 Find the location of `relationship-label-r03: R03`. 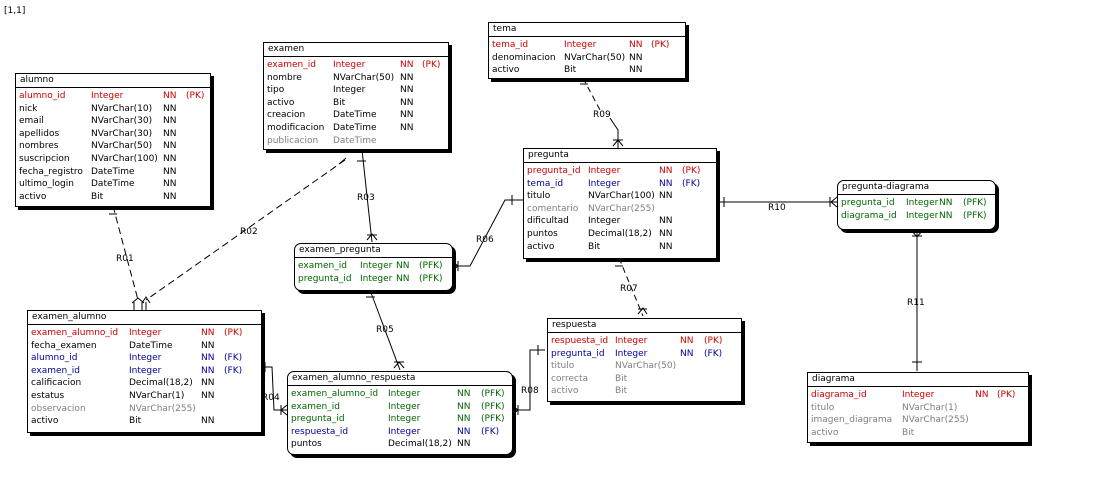

relationship-label-r03: R03 is located at coordinates (366, 198).